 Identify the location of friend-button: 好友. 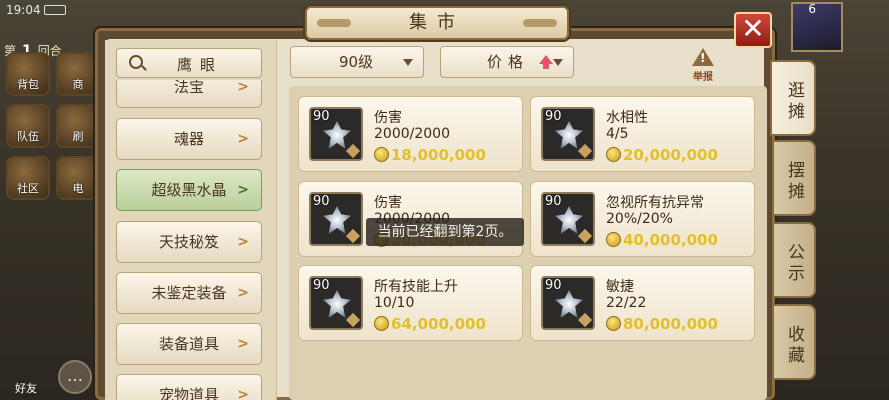
(26, 378).